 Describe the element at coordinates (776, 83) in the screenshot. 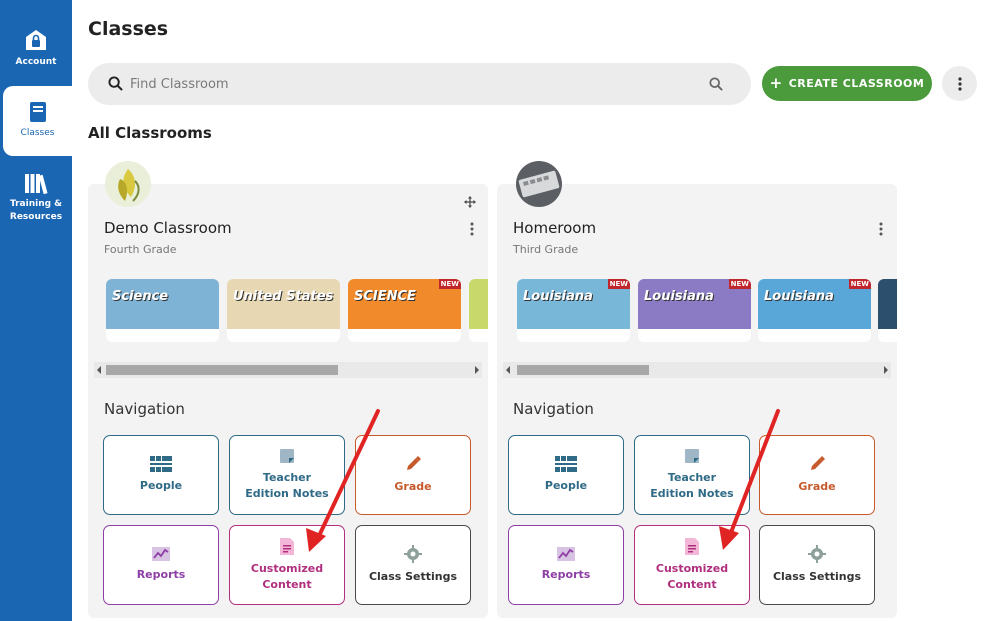

I see `plus-icon: +` at that location.